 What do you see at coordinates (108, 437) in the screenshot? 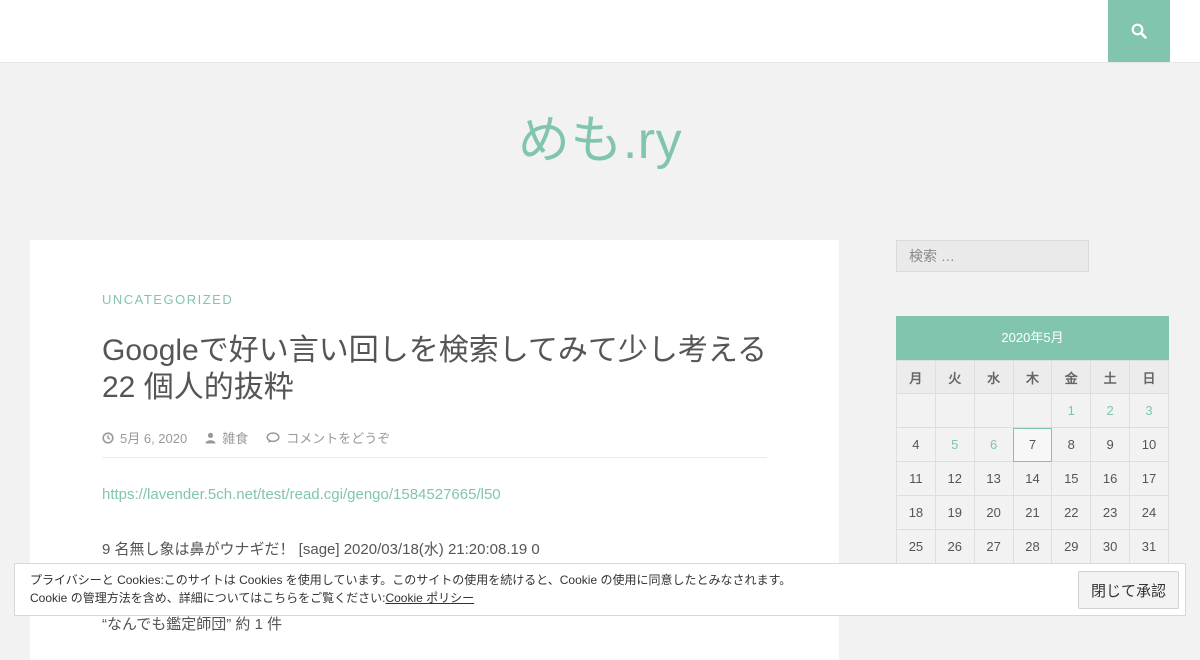
I see `clock-icon` at bounding box center [108, 437].